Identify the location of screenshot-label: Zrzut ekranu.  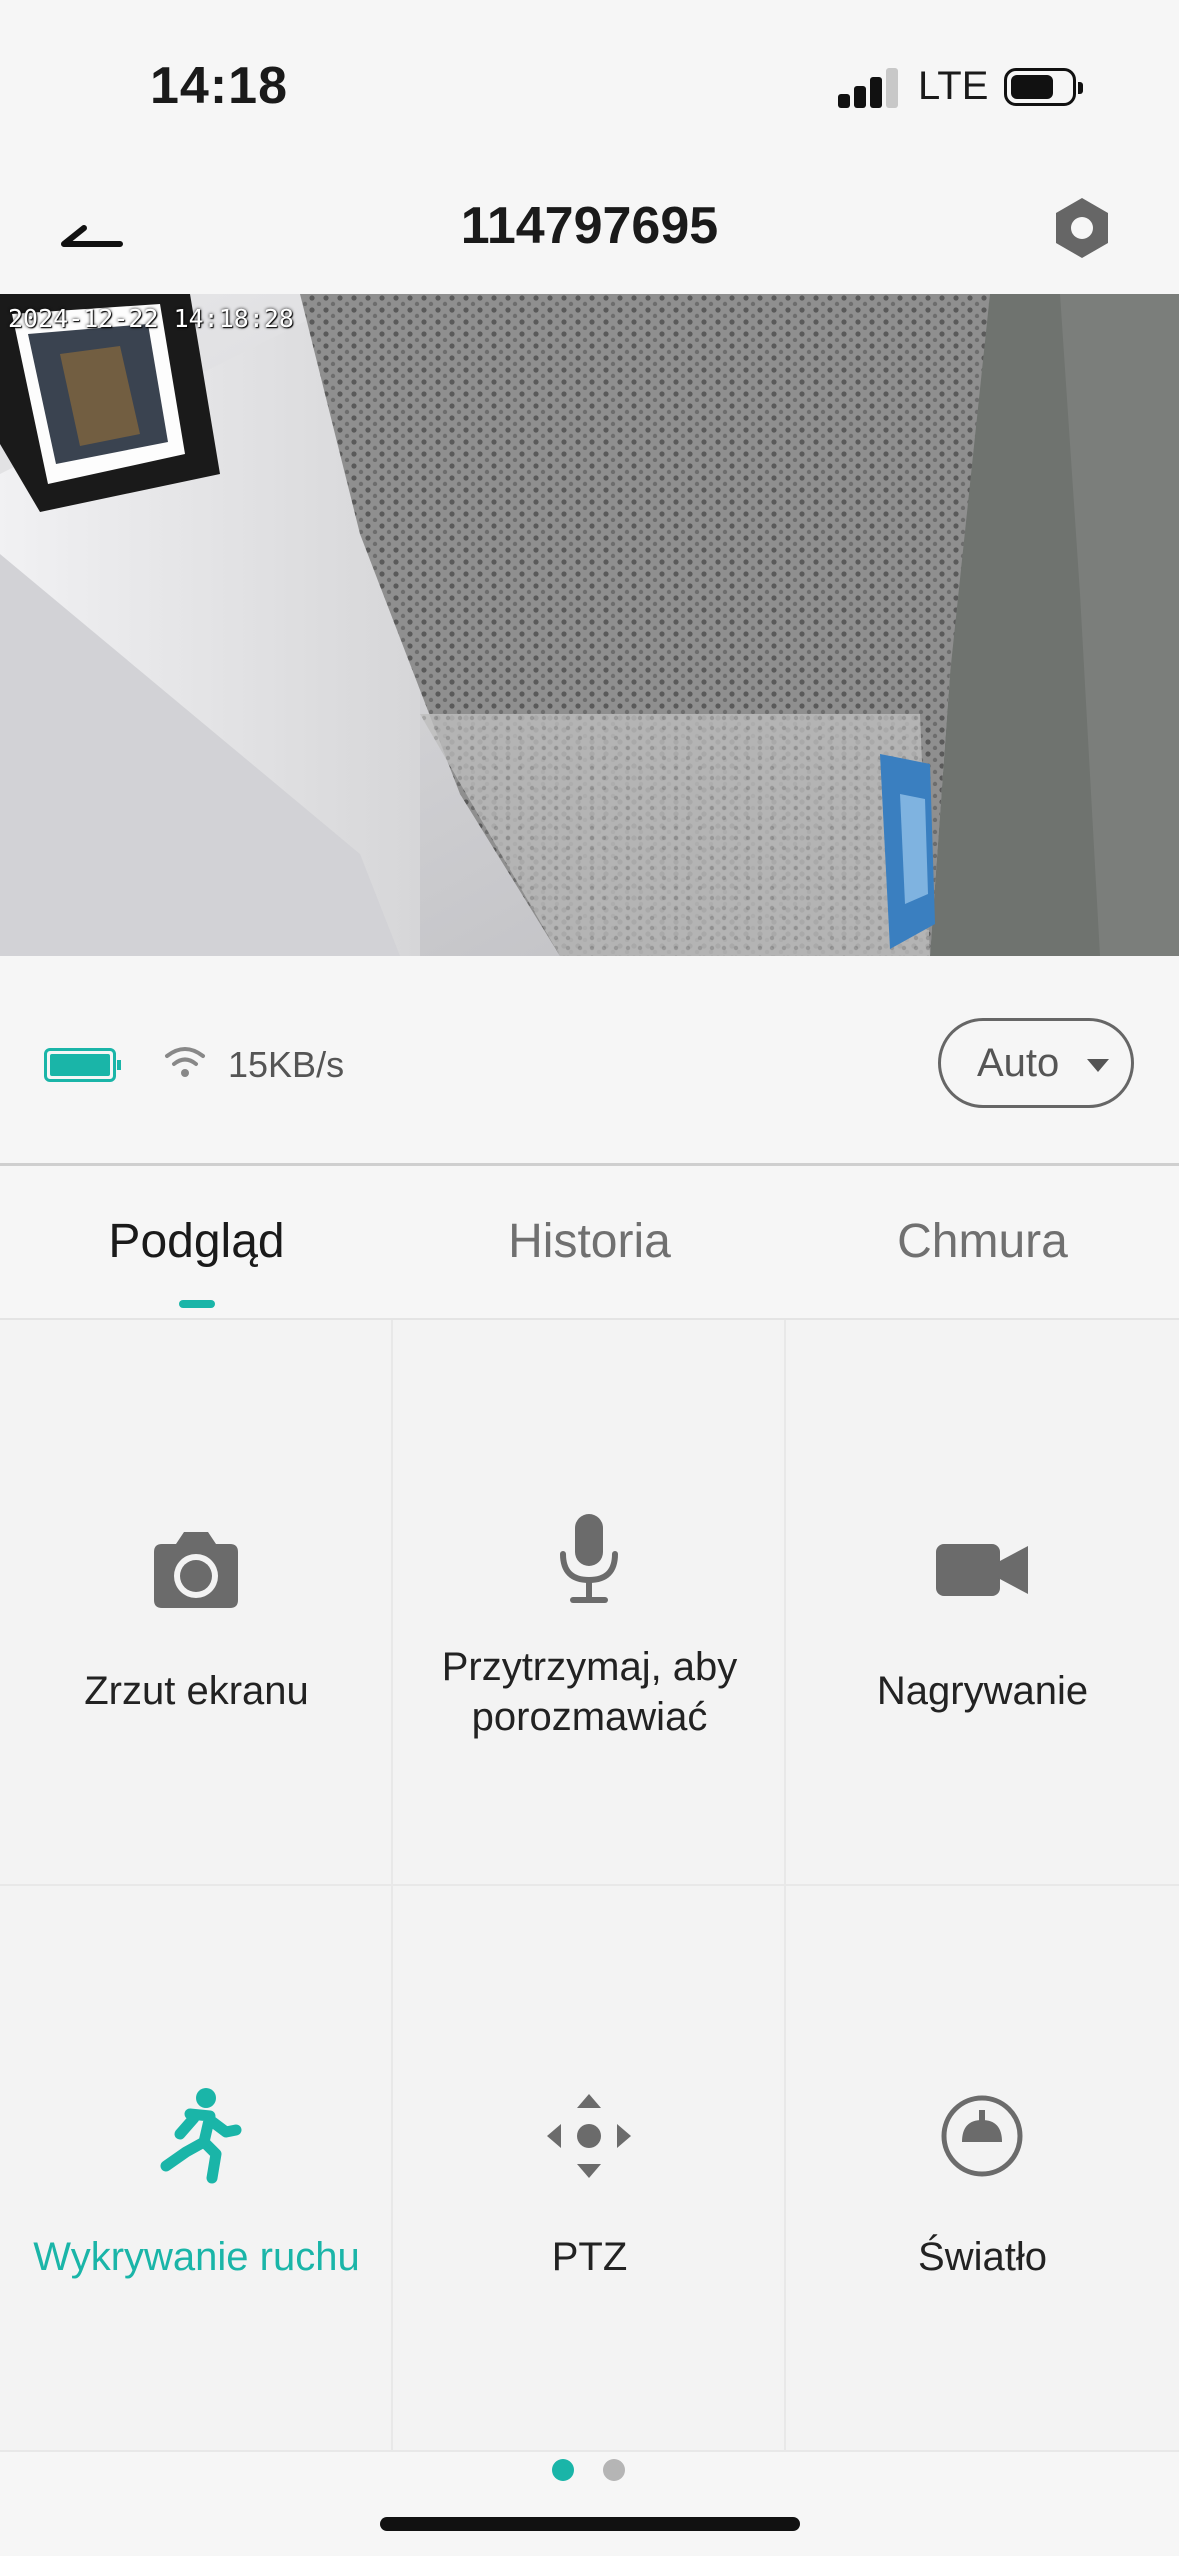
(196, 1691).